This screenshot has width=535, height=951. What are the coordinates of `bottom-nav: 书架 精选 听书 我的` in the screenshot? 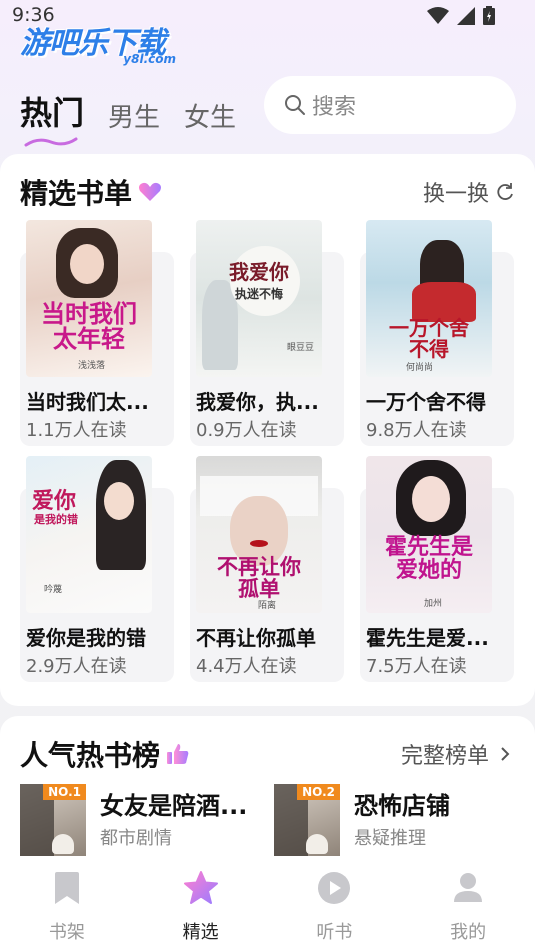 It's located at (267, 903).